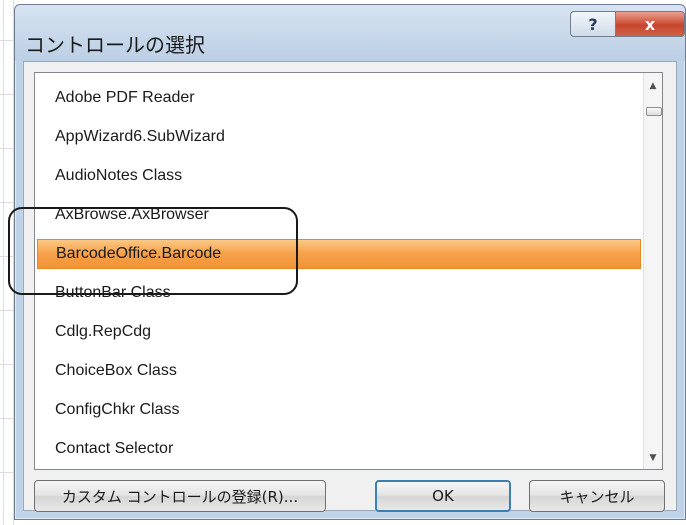  What do you see at coordinates (652, 271) in the screenshot?
I see `vertical-scrollbar: ▲ ▼` at bounding box center [652, 271].